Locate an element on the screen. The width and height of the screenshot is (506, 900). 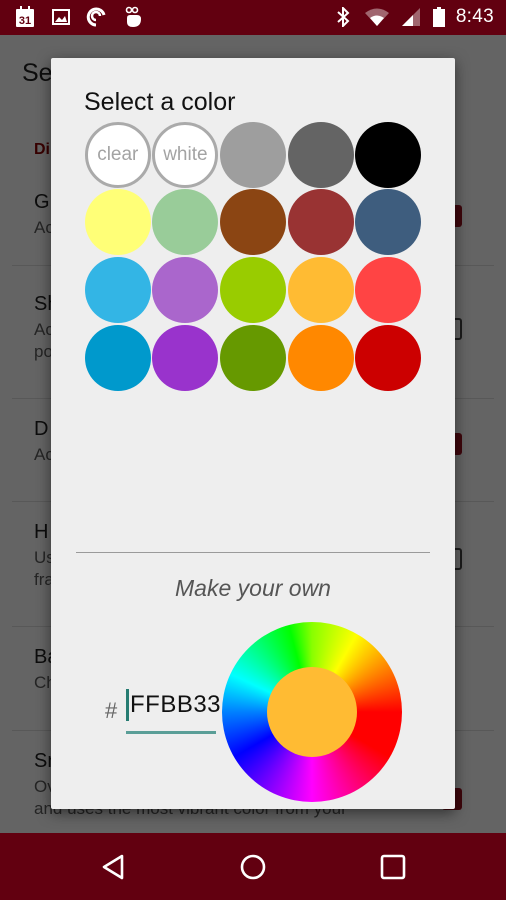
swatch-white: white is located at coordinates (185, 154).